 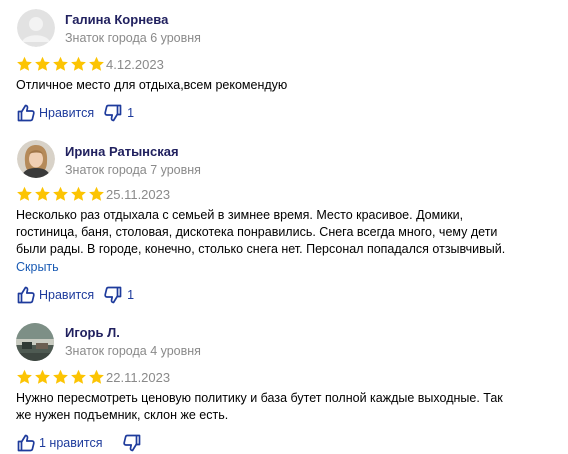 I want to click on author-level: Знаток города 7 уровня, so click(x=133, y=170).